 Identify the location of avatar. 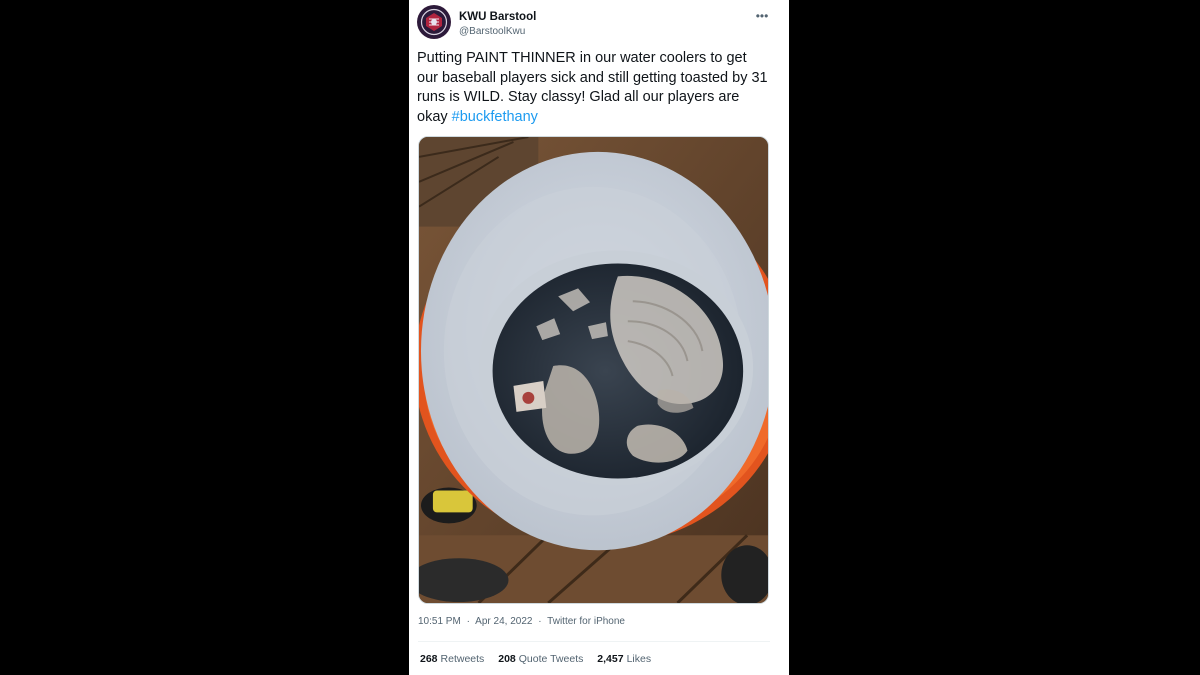
(434, 22).